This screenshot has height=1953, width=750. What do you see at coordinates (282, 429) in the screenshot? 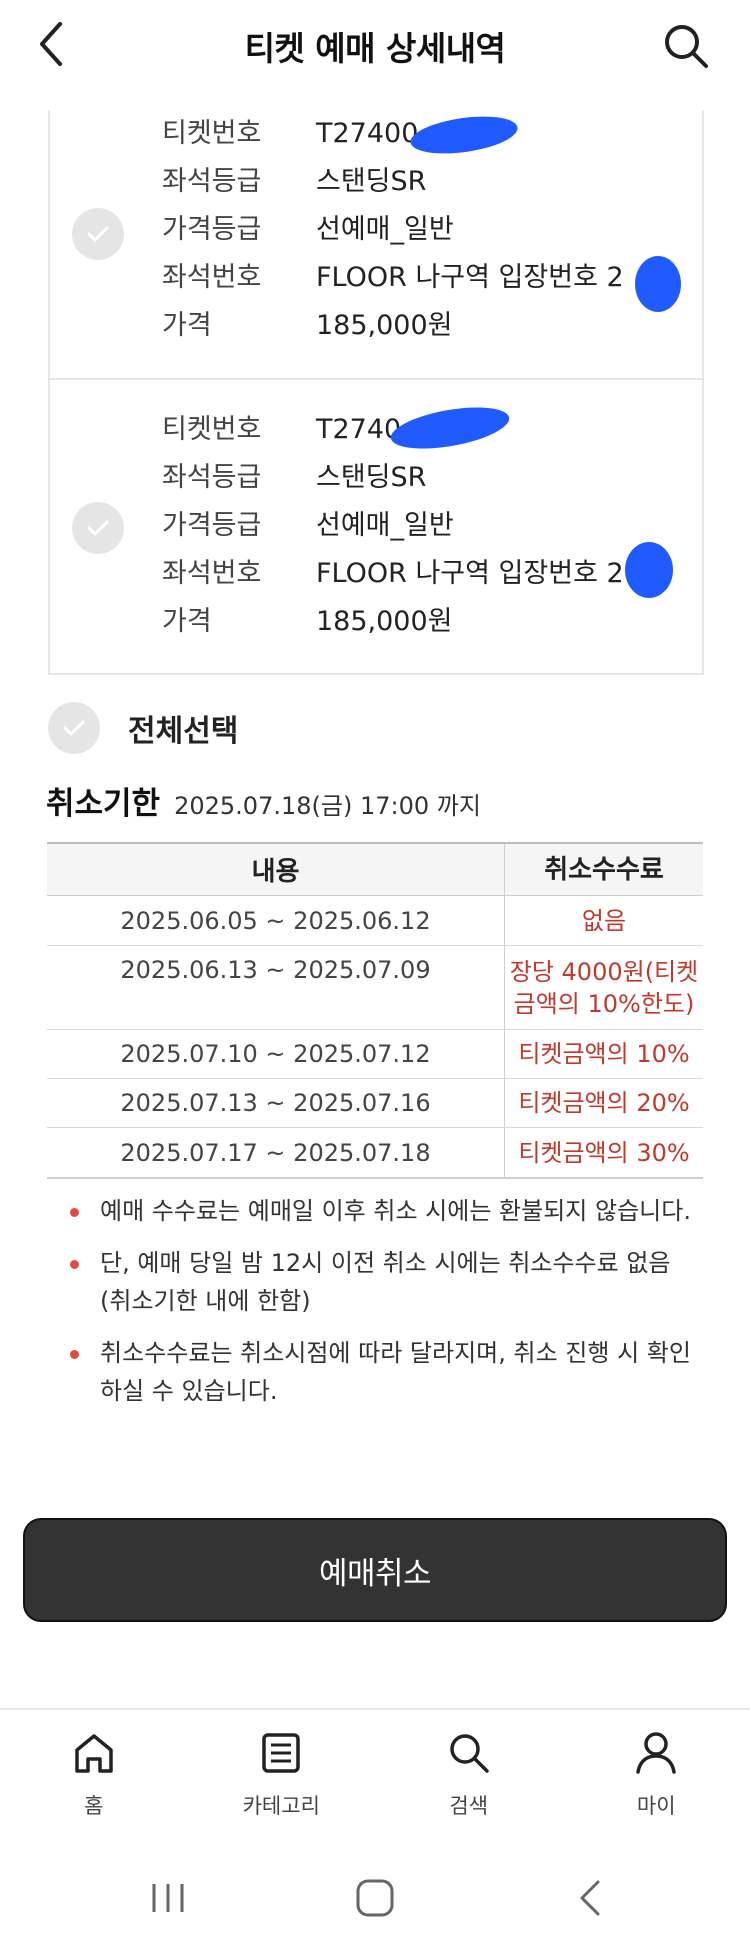
I see `ticket-number-row: 티켓번호 T2740` at bounding box center [282, 429].